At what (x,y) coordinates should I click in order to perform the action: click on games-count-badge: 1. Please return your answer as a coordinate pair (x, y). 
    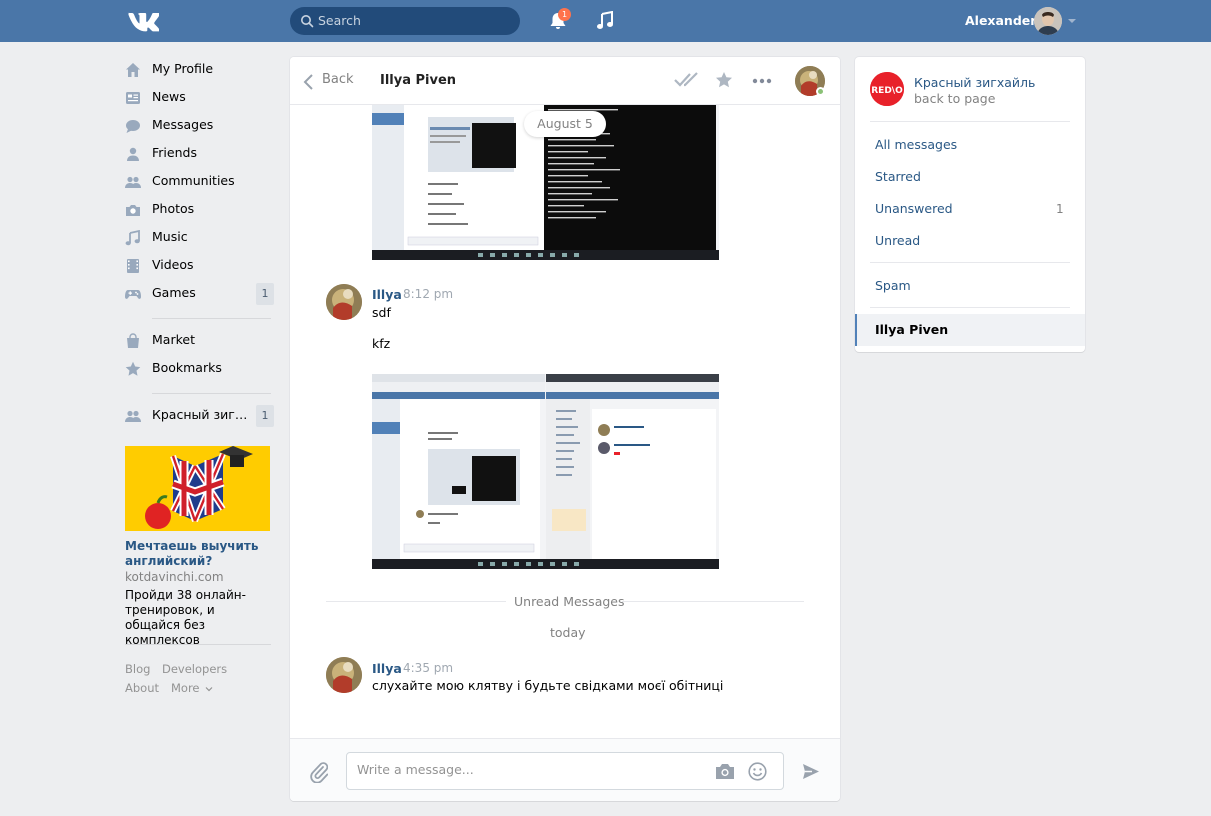
    Looking at the image, I should click on (265, 294).